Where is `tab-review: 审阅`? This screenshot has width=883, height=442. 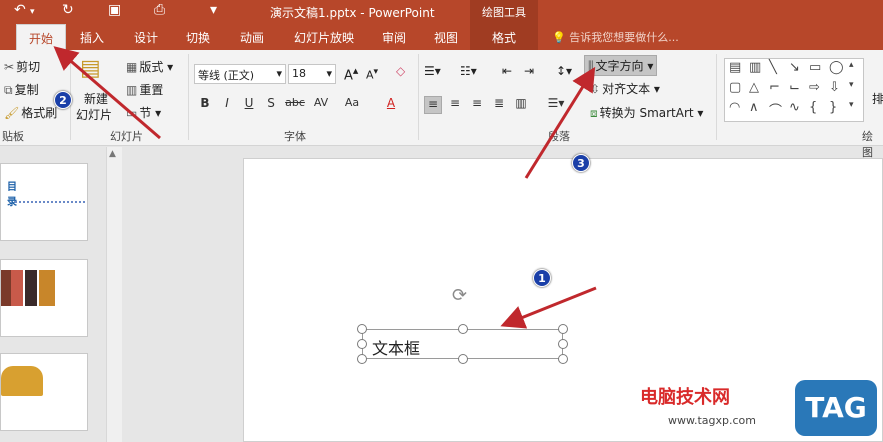
tab-review: 审阅 is located at coordinates (394, 37).